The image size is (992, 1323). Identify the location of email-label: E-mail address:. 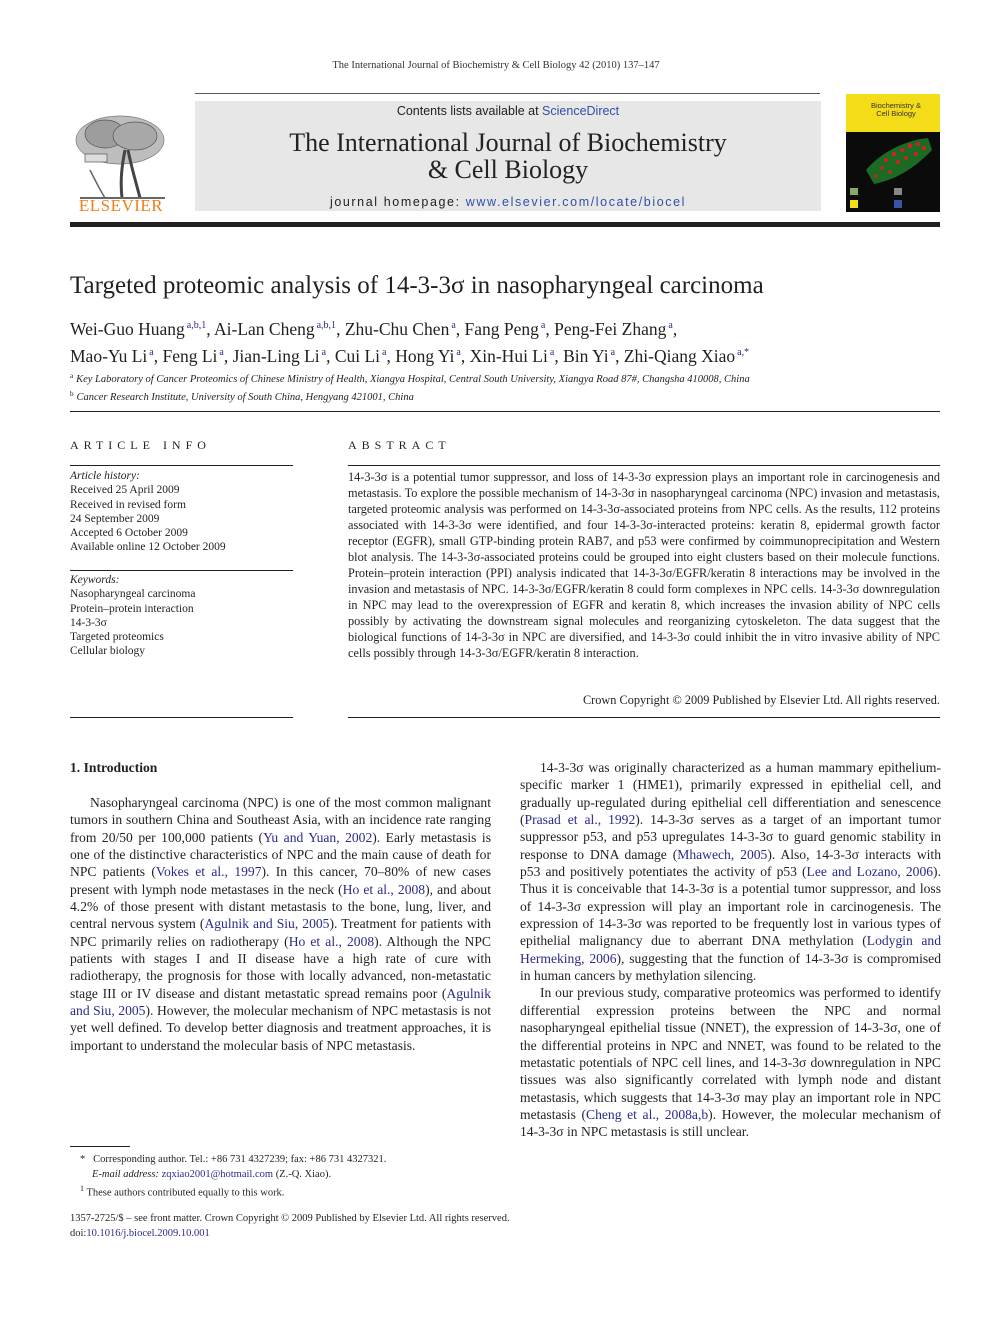
(125, 1174).